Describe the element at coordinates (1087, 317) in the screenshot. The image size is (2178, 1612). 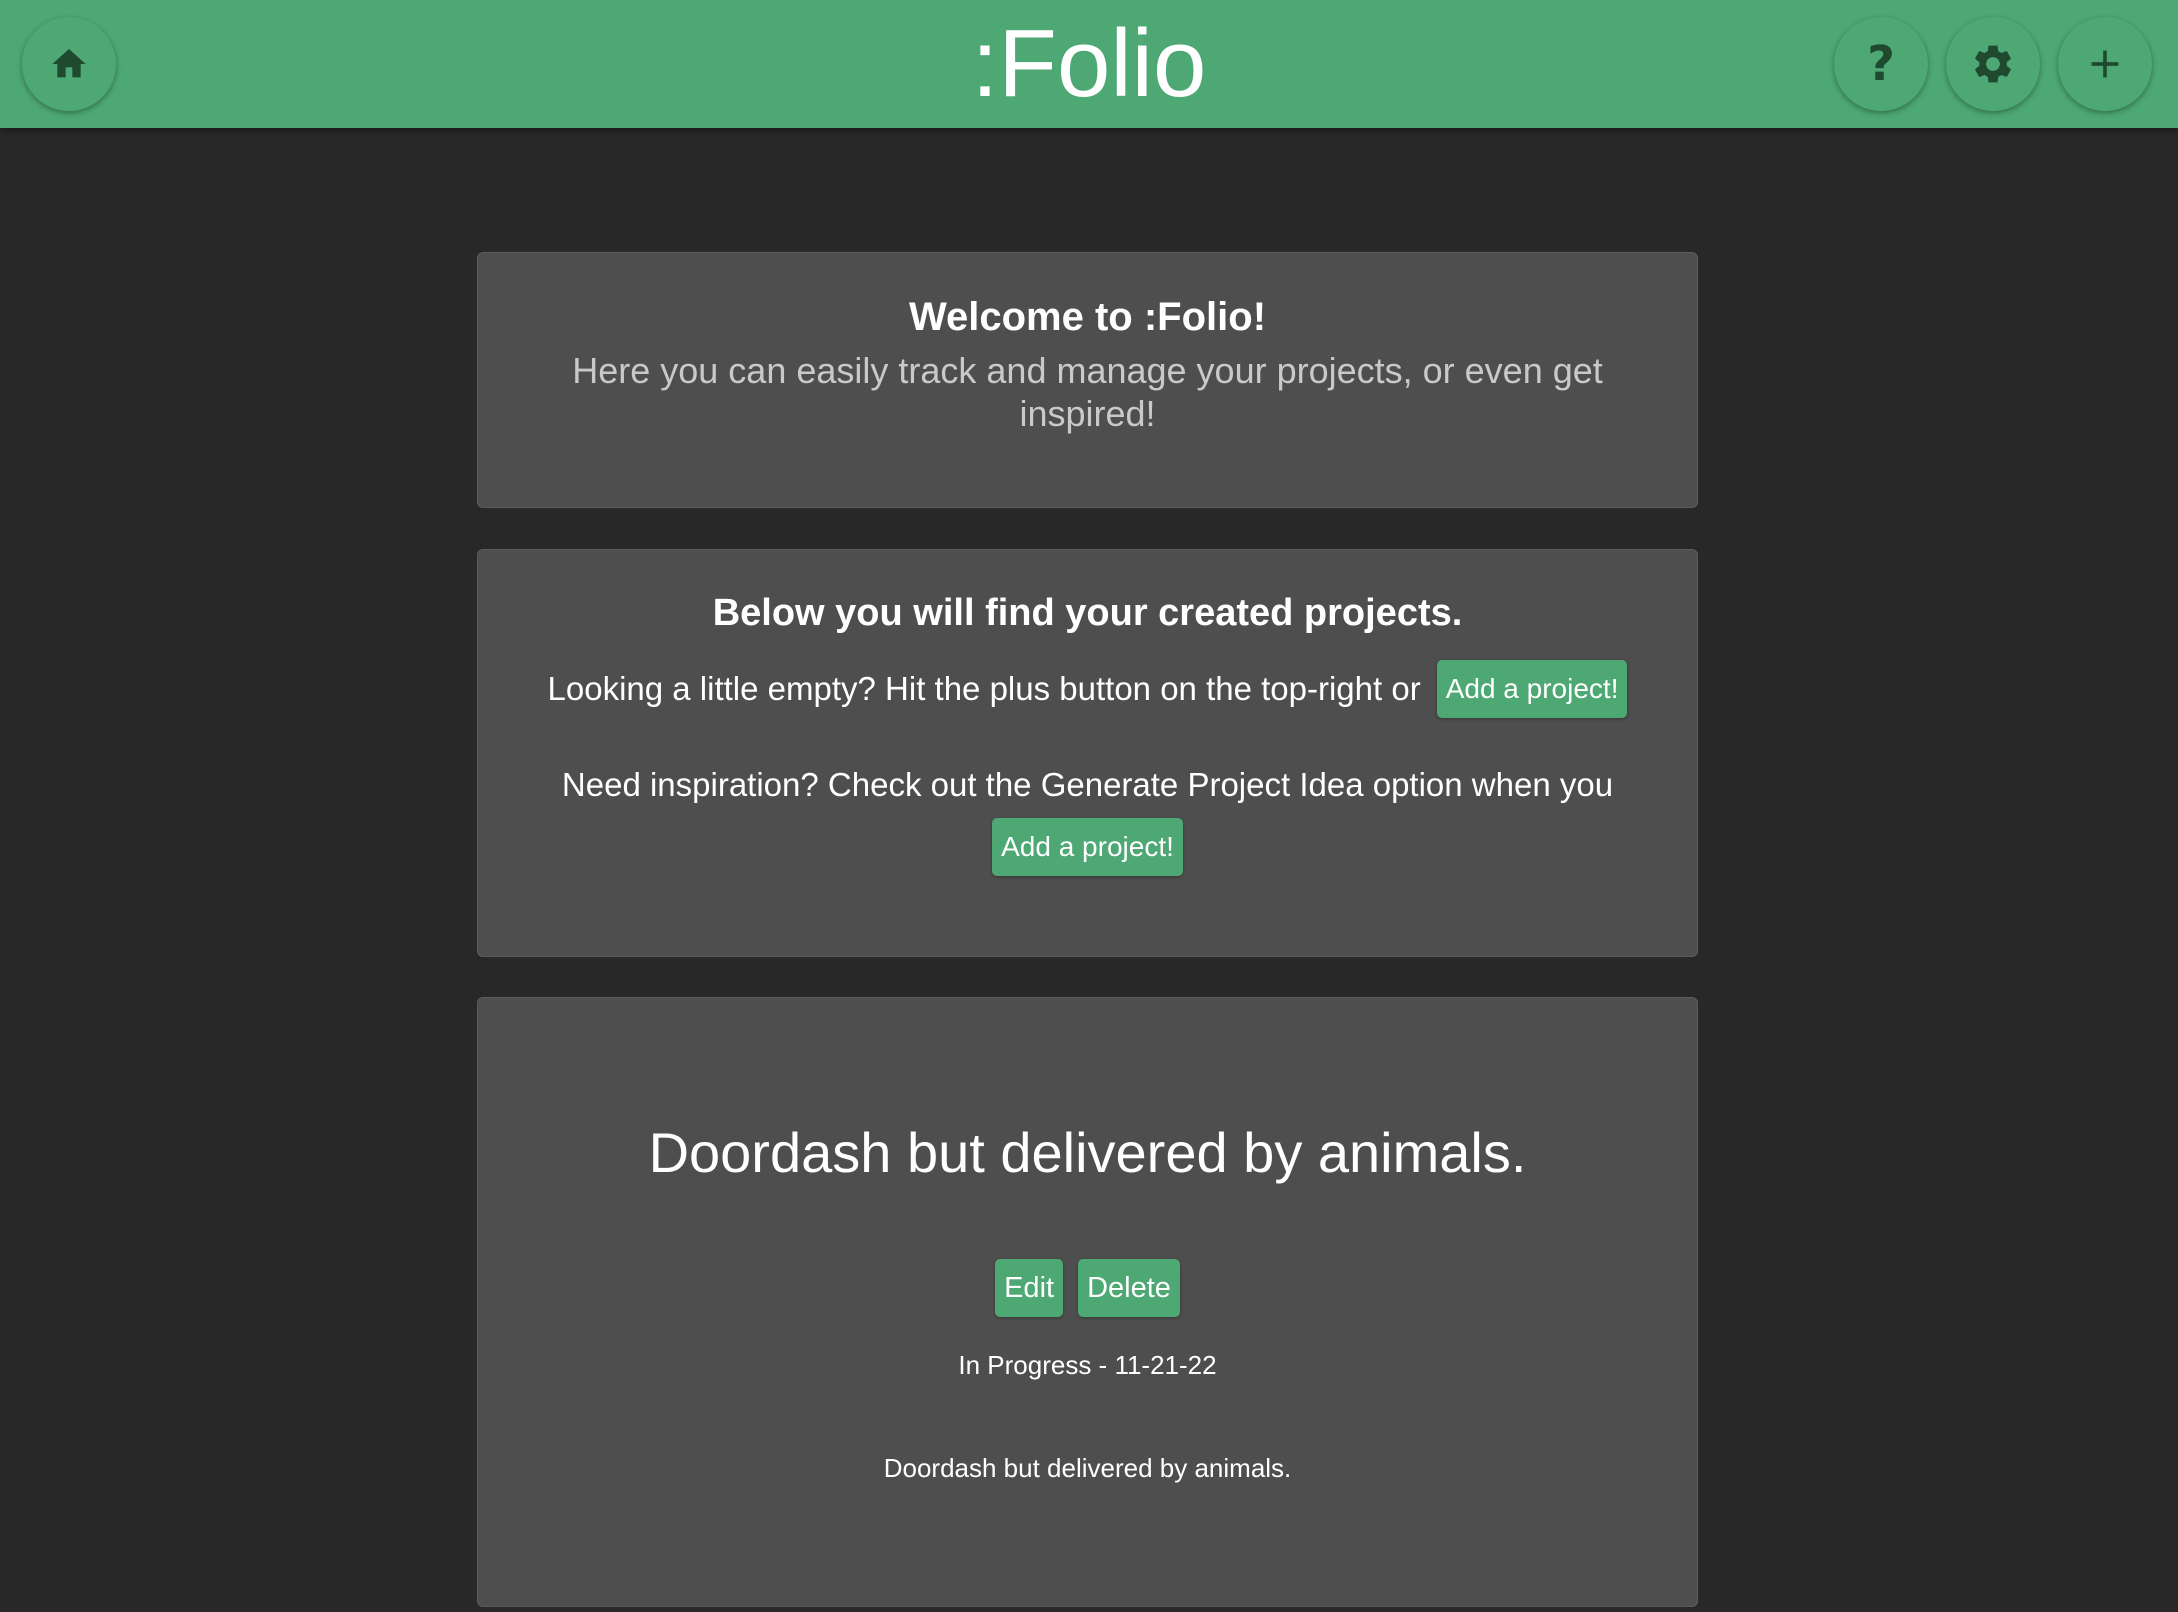
I see `welcome-title: Welcome to :Folio!` at that location.